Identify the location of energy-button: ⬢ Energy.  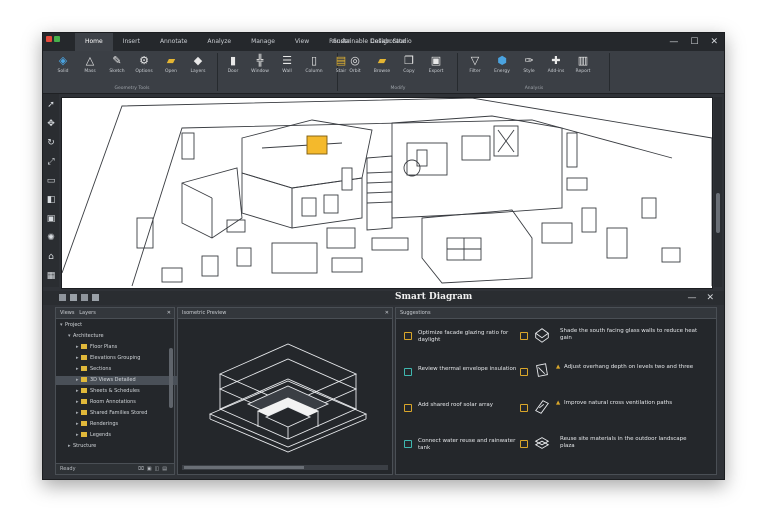
(502, 65).